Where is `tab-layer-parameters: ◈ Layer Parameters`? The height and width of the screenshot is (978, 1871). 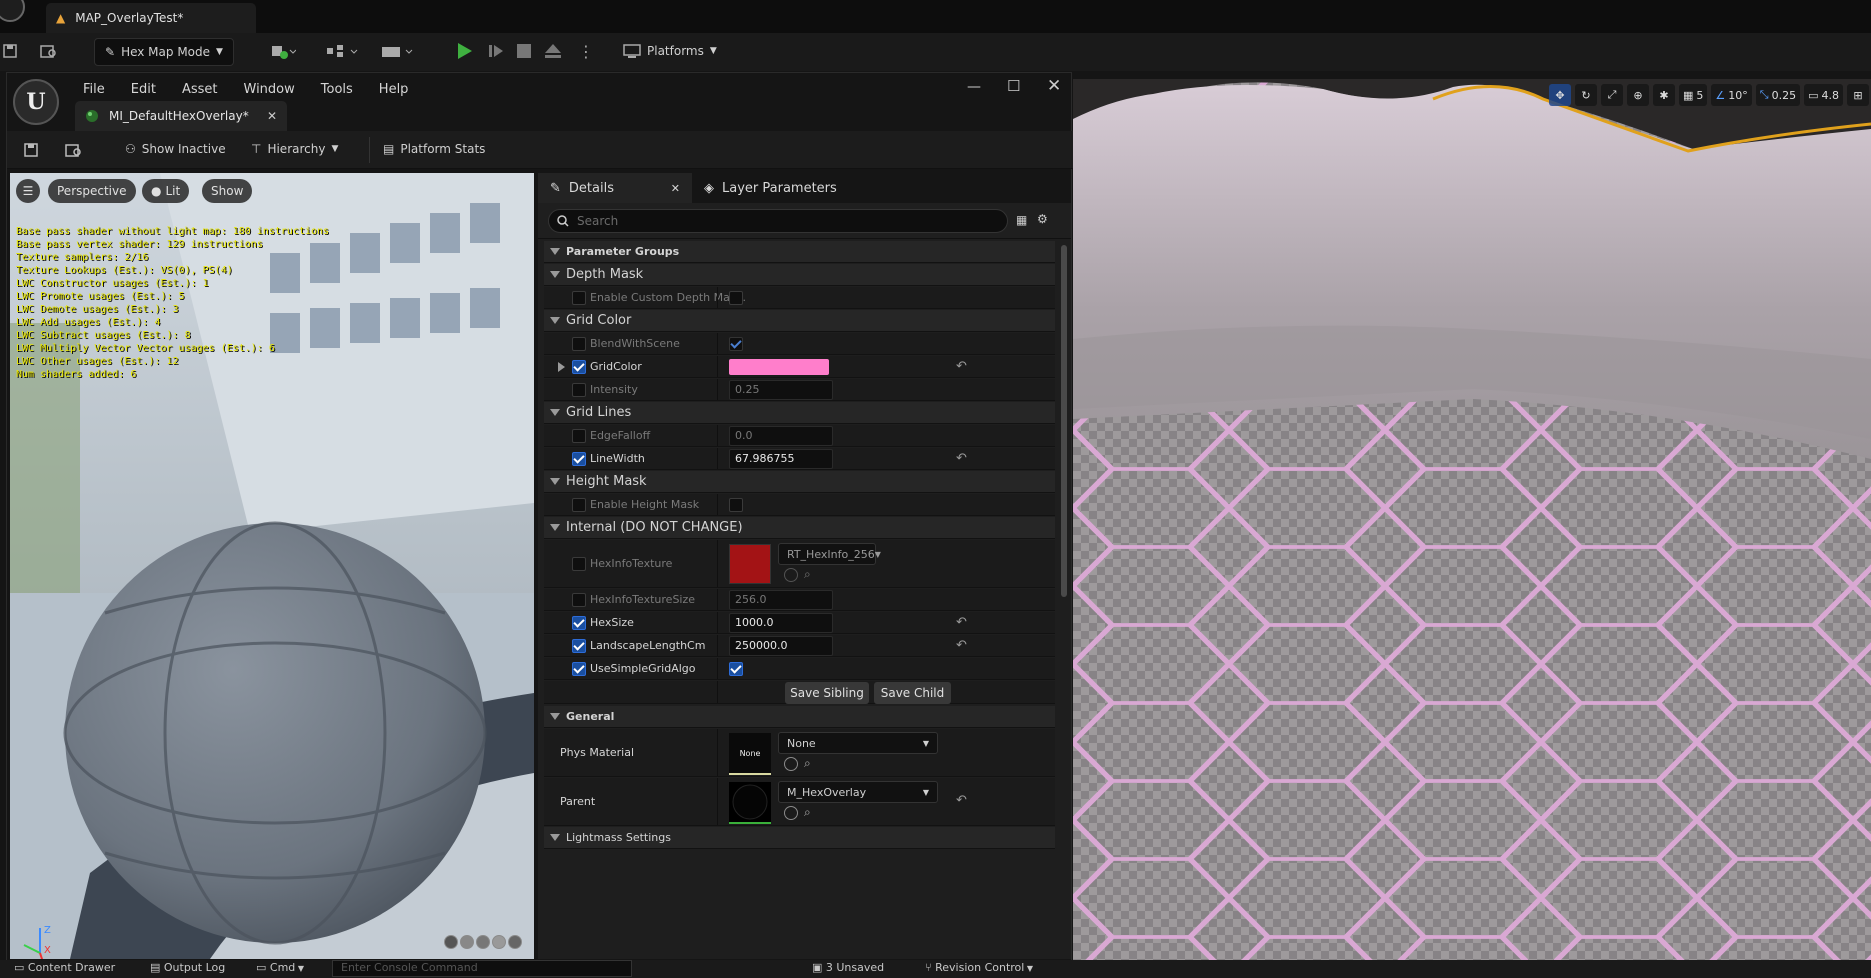 tab-layer-parameters: ◈ Layer Parameters is located at coordinates (770, 188).